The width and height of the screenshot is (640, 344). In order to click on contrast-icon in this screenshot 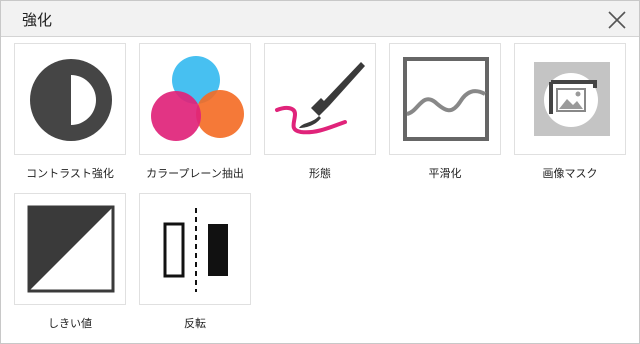, I will do `click(71, 100)`.